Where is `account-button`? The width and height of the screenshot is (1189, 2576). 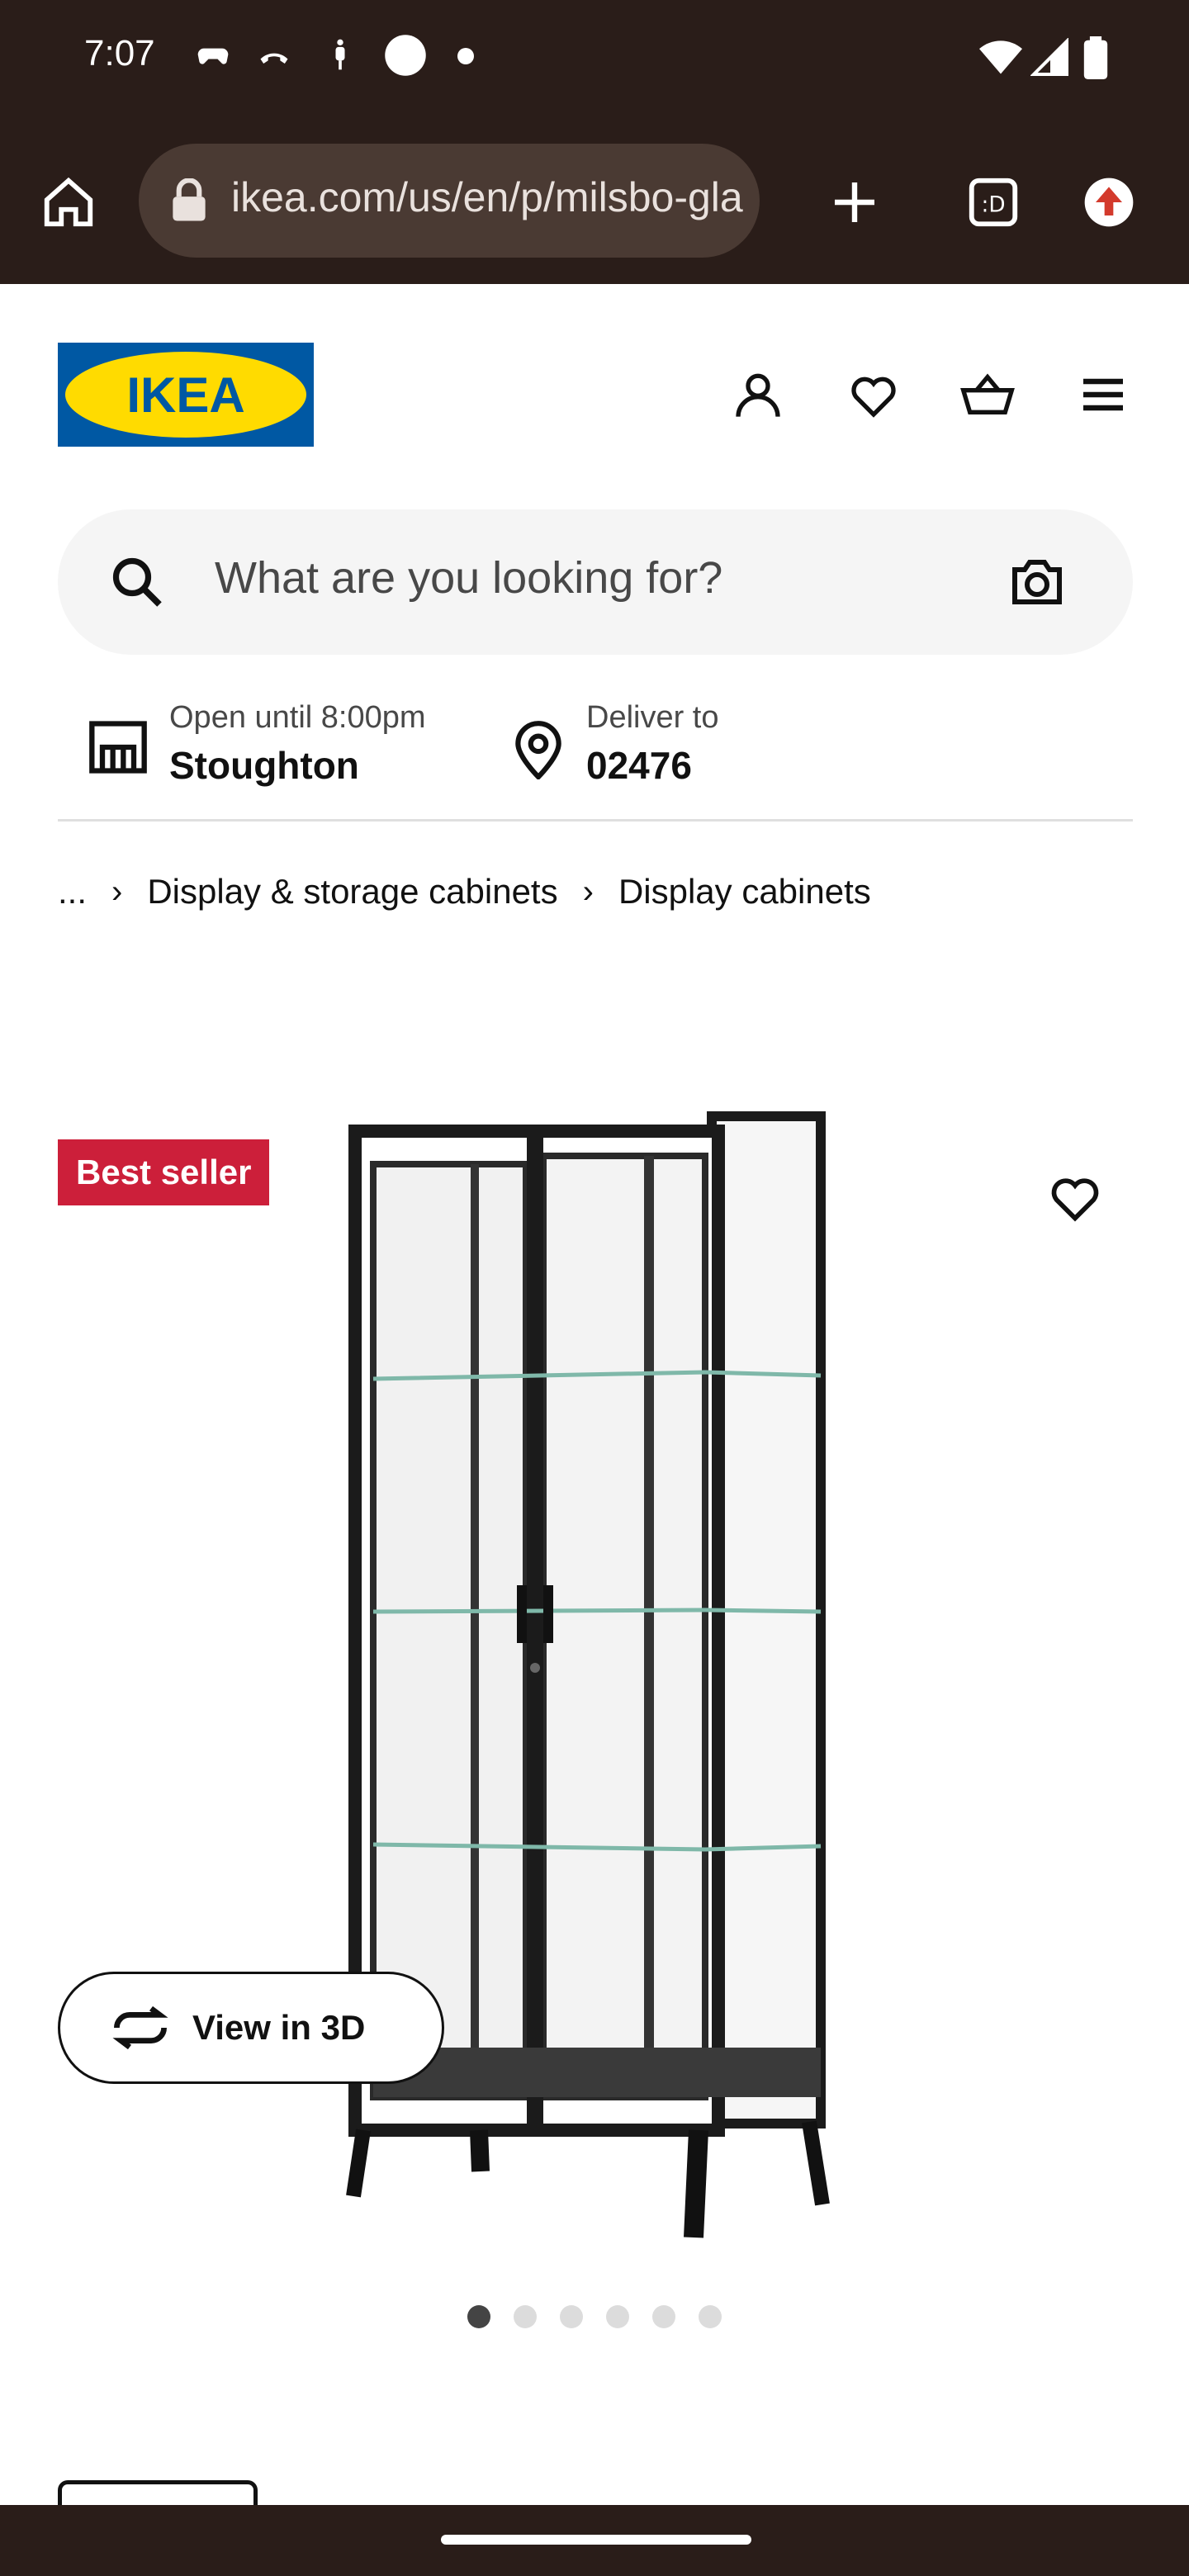
account-button is located at coordinates (758, 394).